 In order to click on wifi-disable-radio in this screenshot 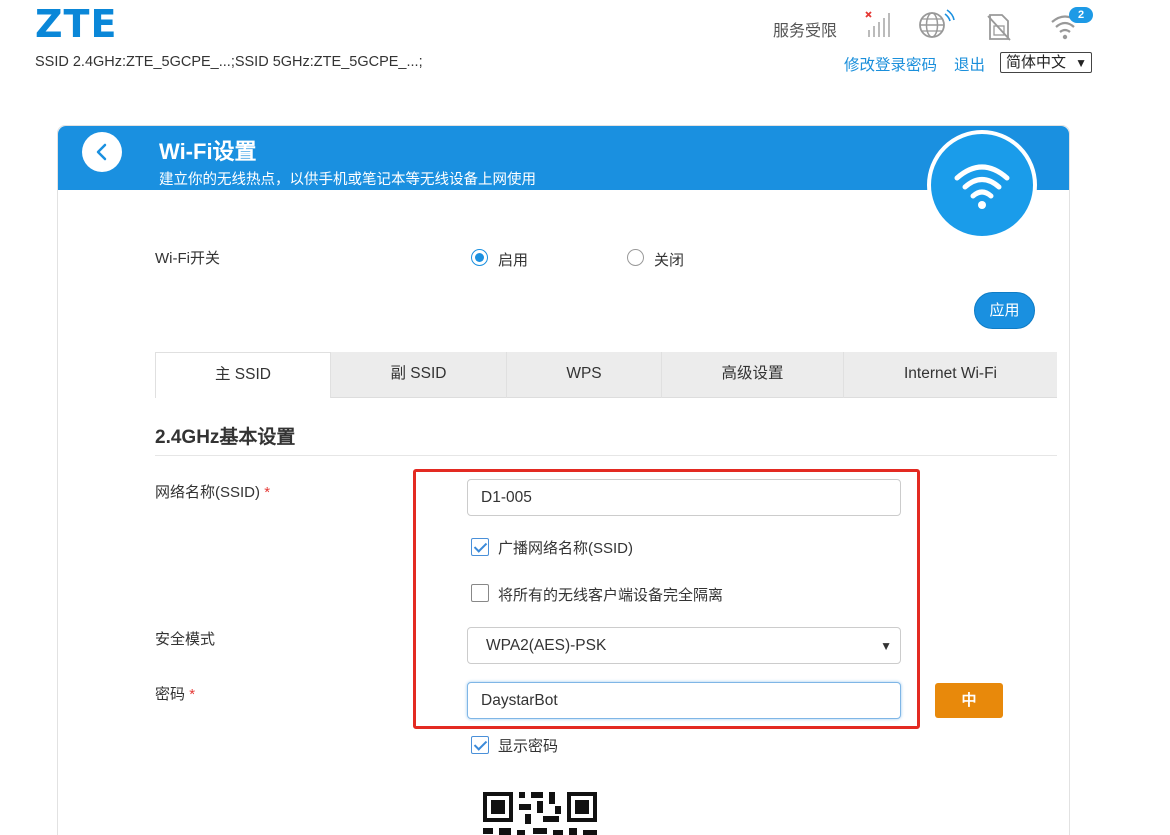, I will do `click(635, 257)`.